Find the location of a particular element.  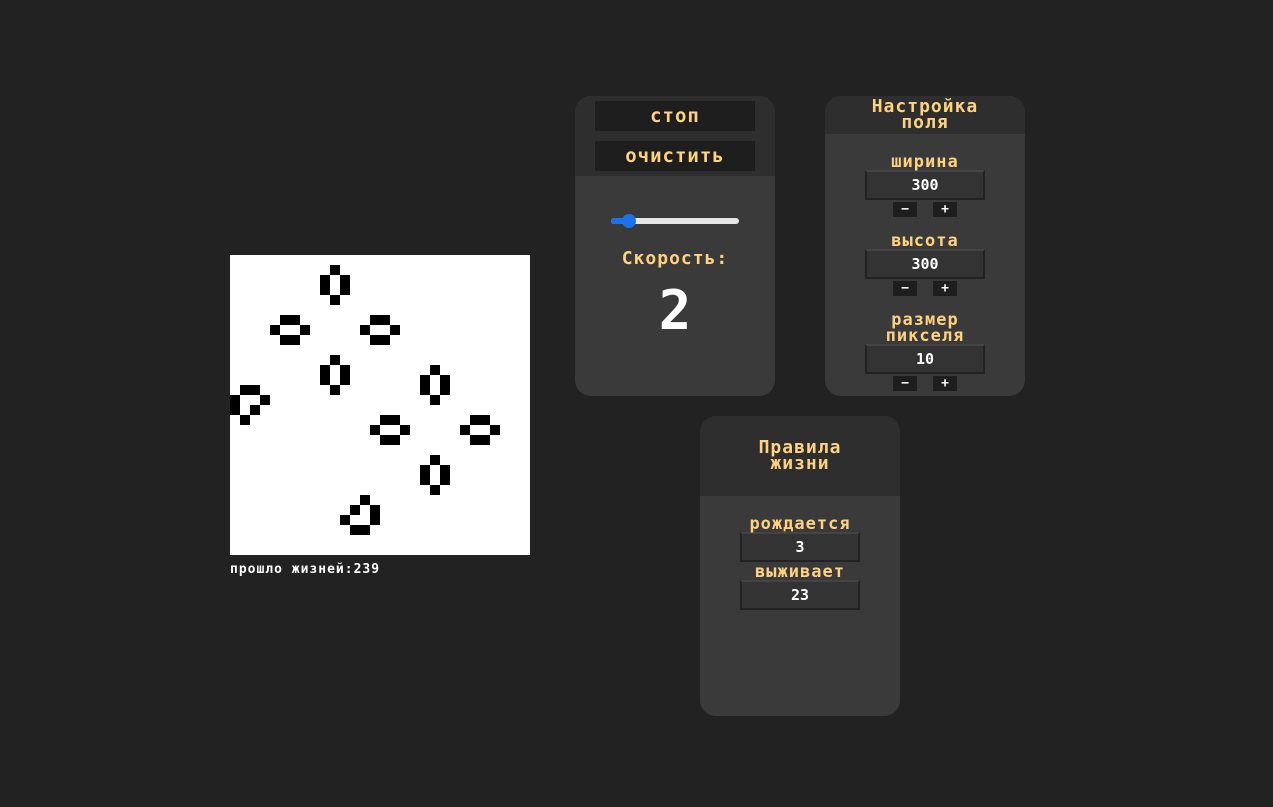

pixel-size-stepper: − + is located at coordinates (925, 383).